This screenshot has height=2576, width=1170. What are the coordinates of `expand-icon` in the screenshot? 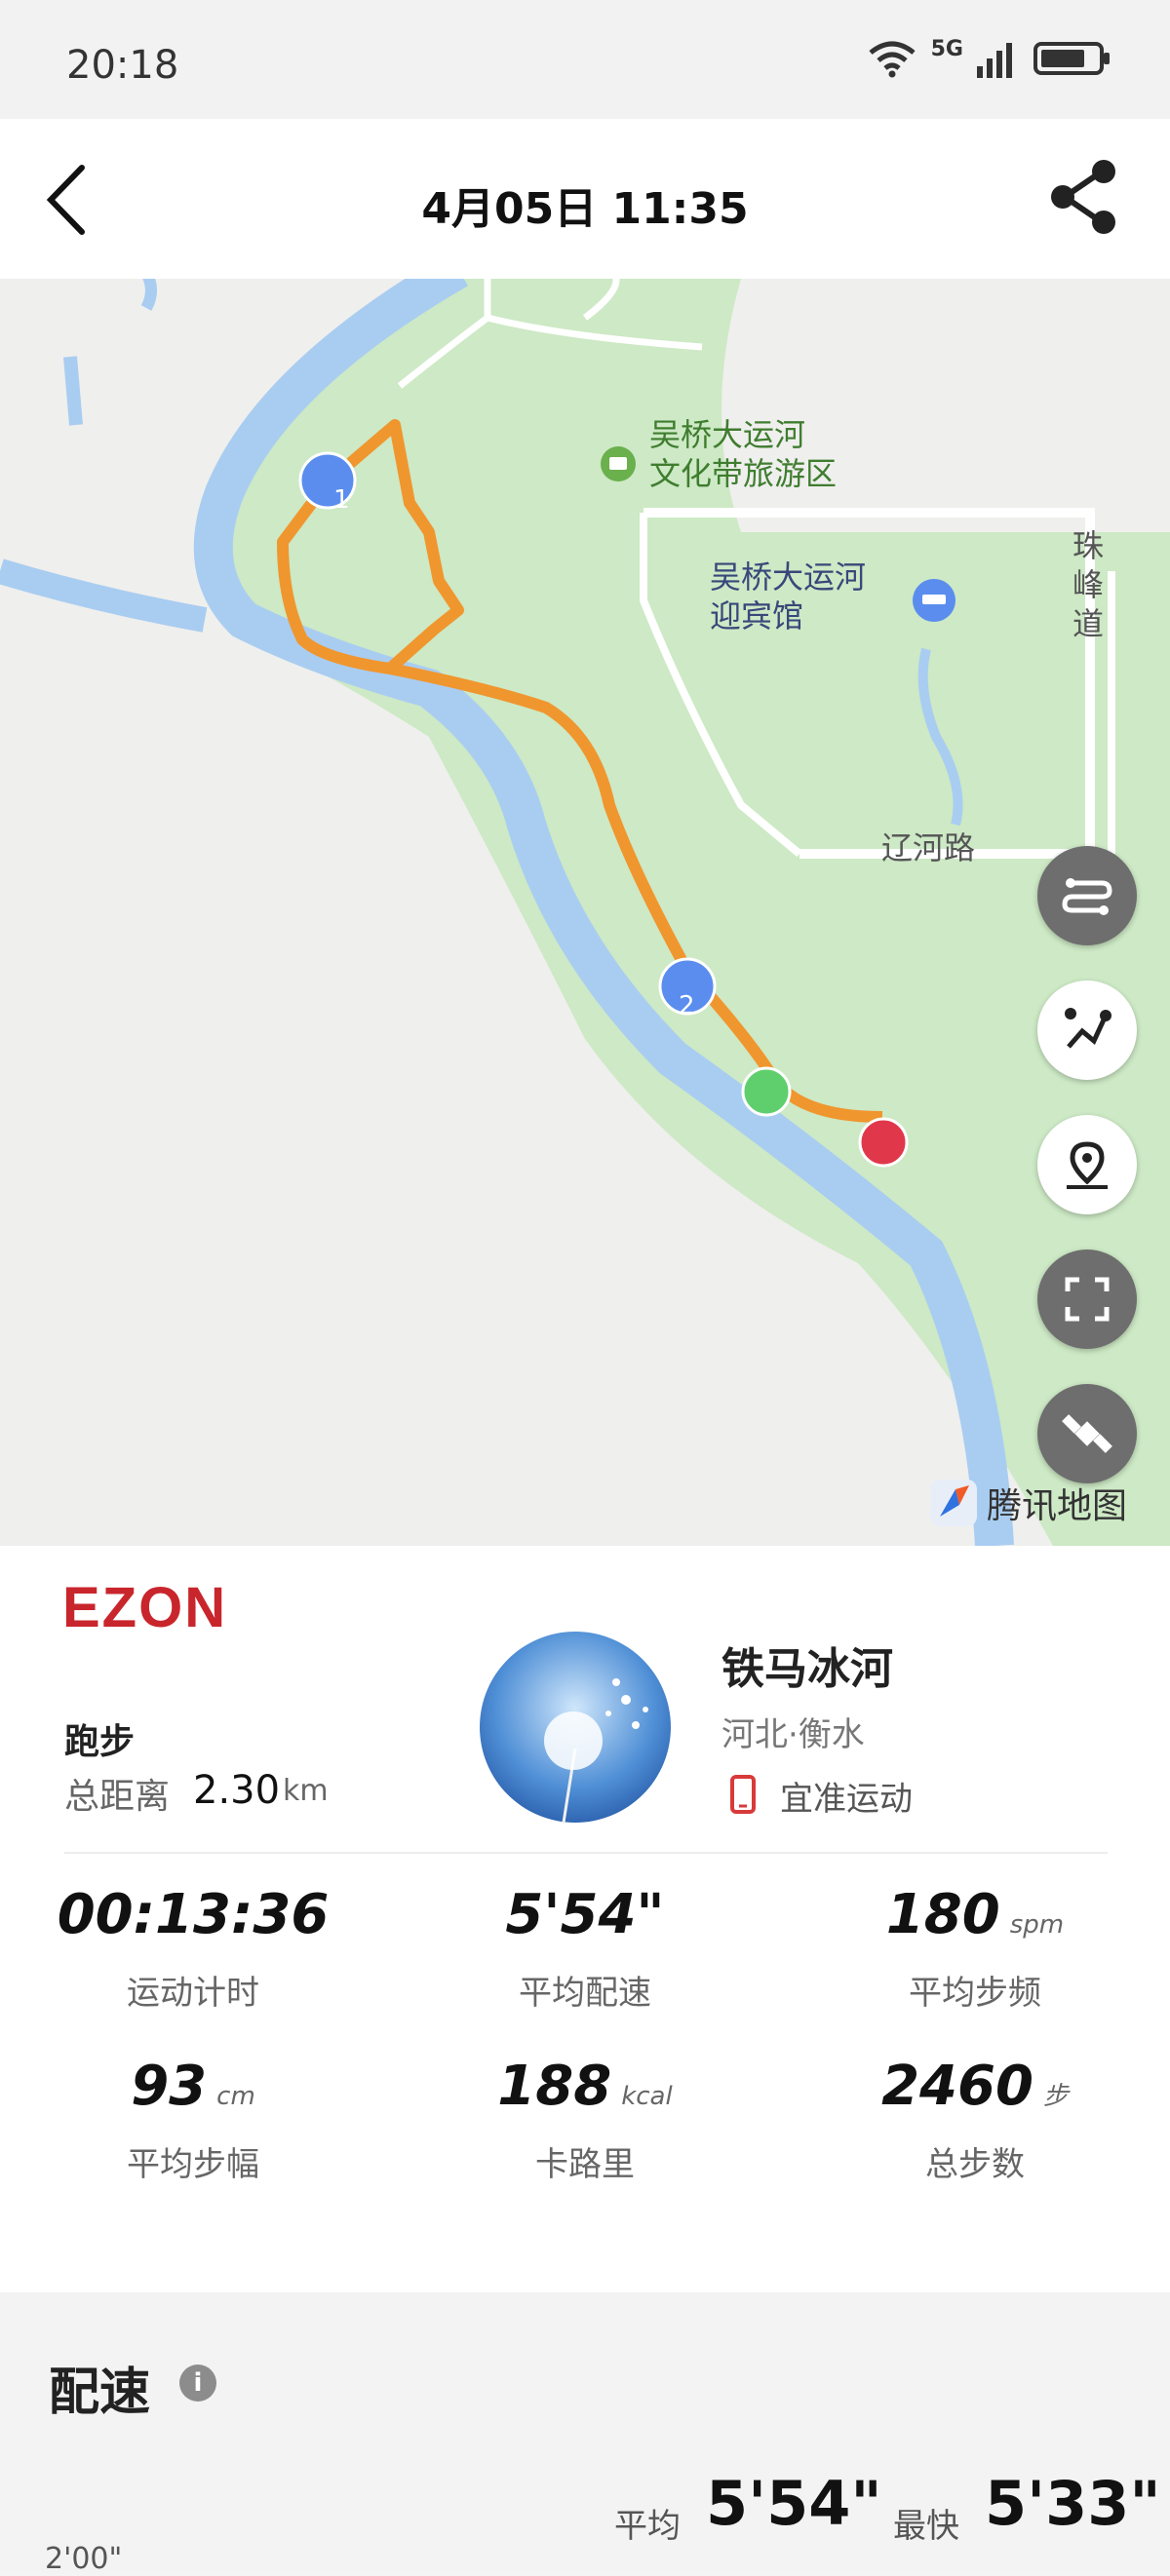 It's located at (1087, 1299).